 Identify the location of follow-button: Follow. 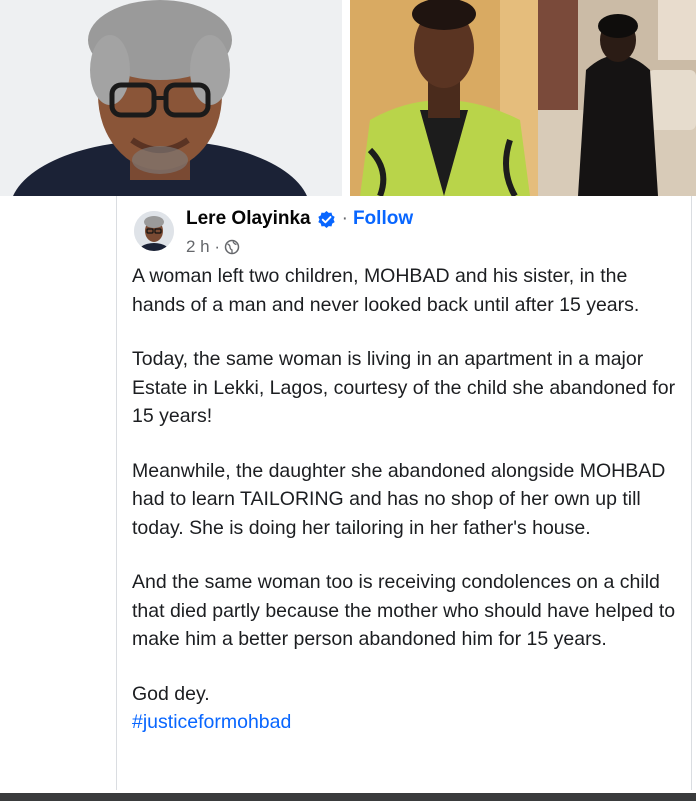
(383, 219).